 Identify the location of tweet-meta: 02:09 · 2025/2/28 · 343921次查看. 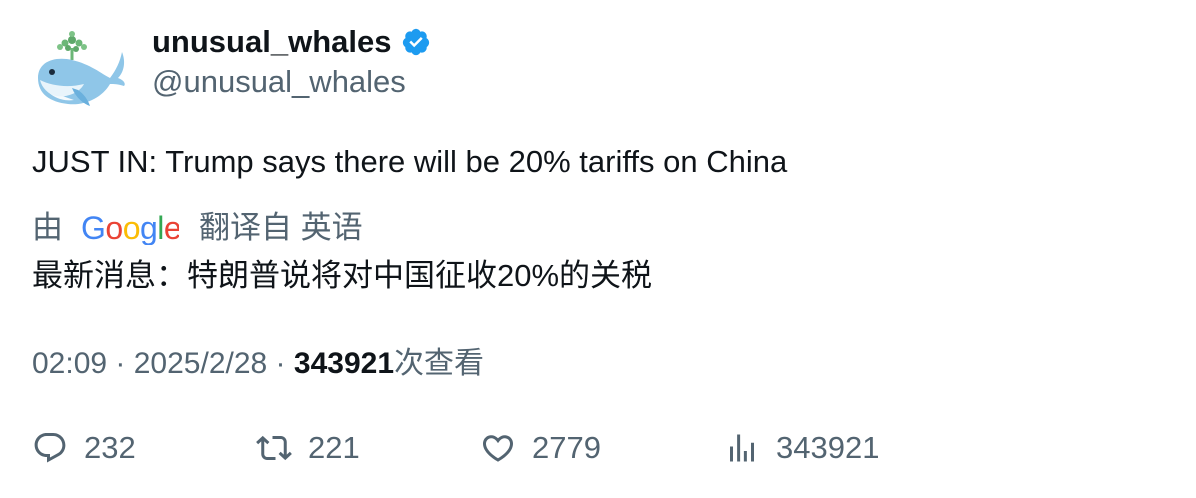
(258, 364).